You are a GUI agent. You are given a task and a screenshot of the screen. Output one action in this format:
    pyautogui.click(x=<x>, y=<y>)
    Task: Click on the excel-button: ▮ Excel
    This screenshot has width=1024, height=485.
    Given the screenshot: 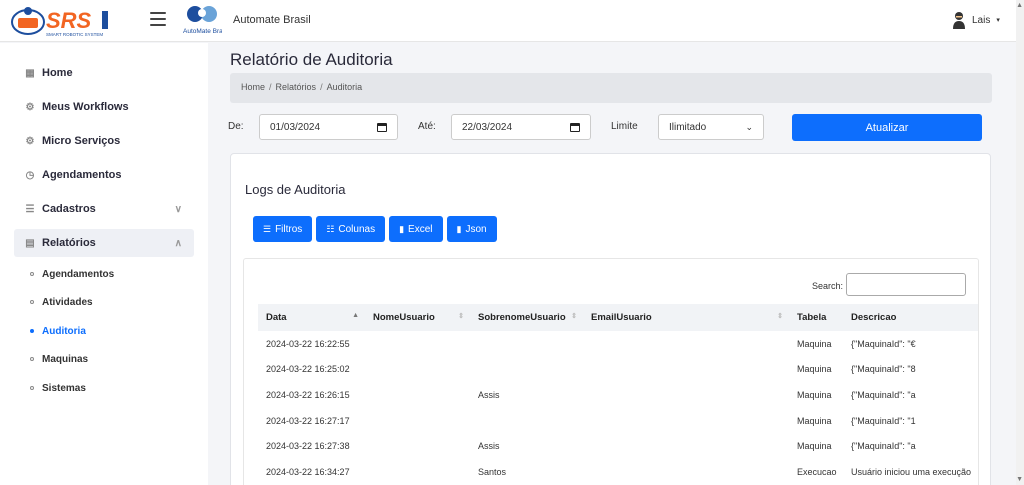 What is the action you would take?
    pyautogui.click(x=416, y=229)
    